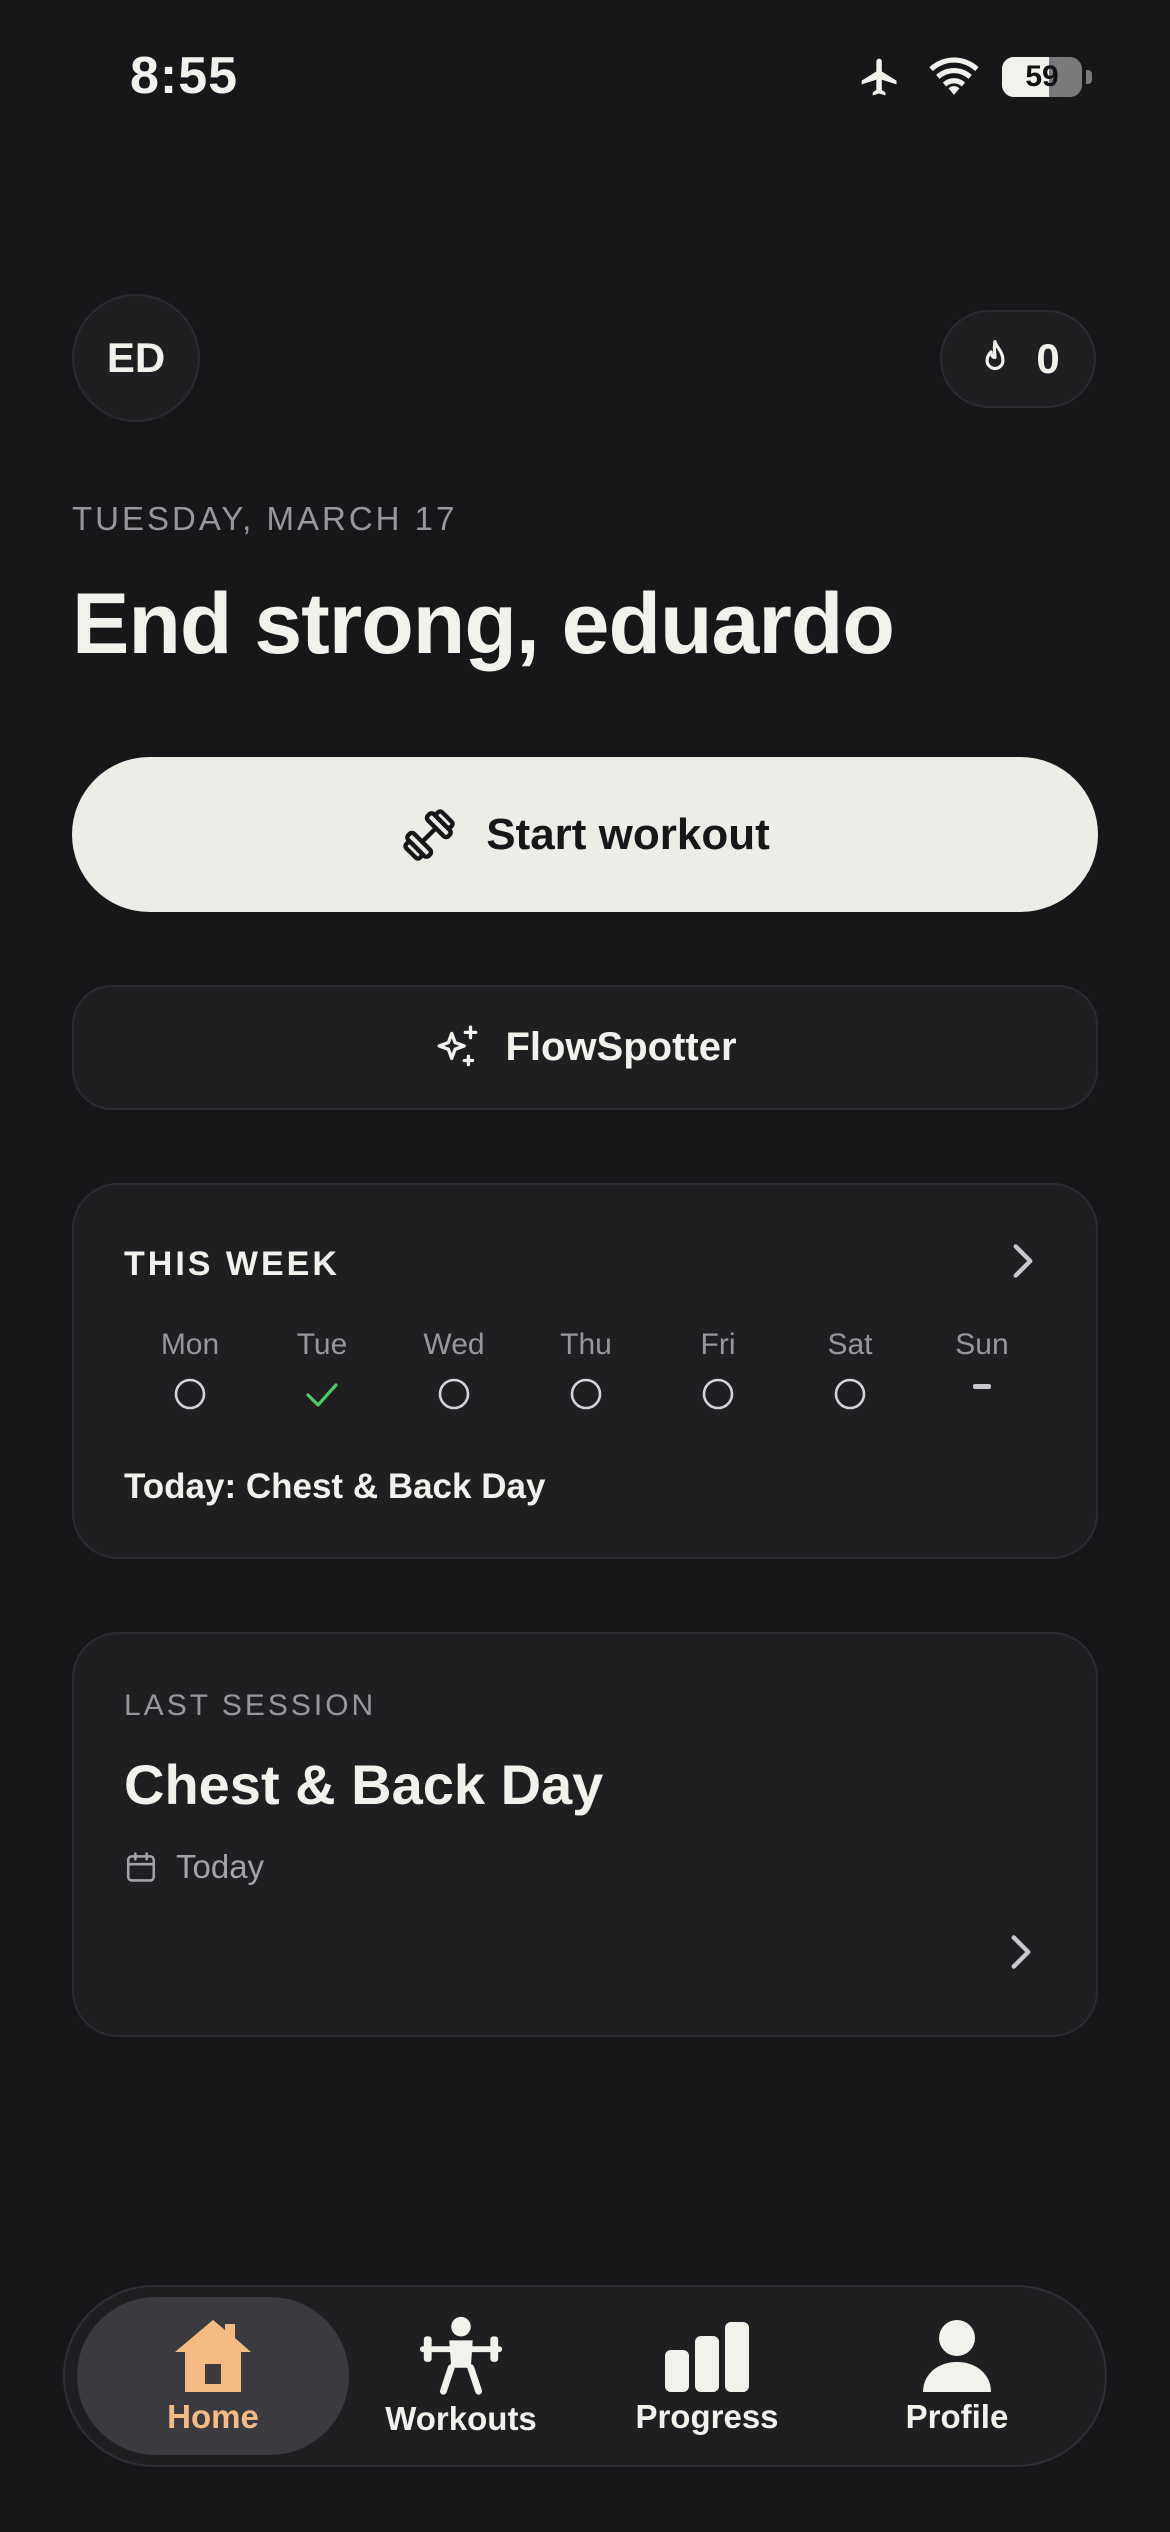 This screenshot has width=1170, height=2532. I want to click on last-session-title: Chest & Back Day, so click(364, 1784).